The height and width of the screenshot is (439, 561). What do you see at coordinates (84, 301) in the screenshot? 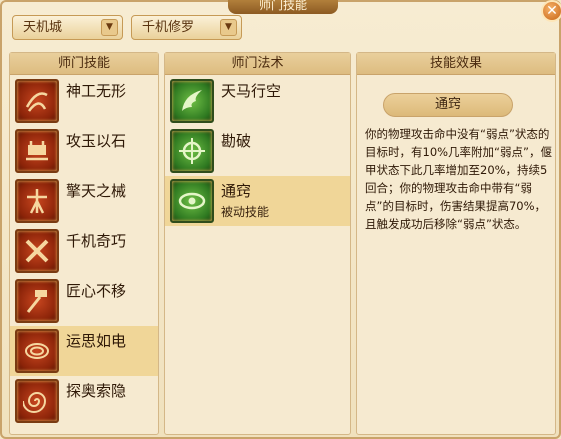
I see `skill-row-jiangxin: 匠心不移` at bounding box center [84, 301].